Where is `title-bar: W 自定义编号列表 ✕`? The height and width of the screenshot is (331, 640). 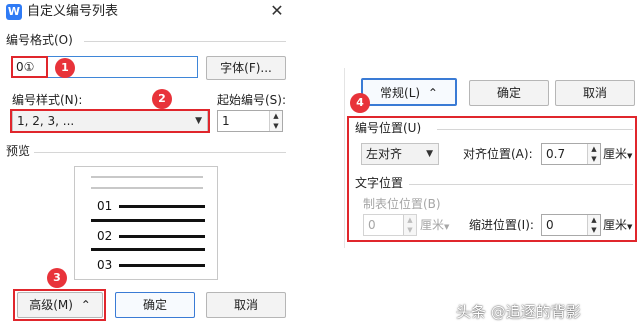 title-bar: W 自定义编号列表 ✕ is located at coordinates (146, 12).